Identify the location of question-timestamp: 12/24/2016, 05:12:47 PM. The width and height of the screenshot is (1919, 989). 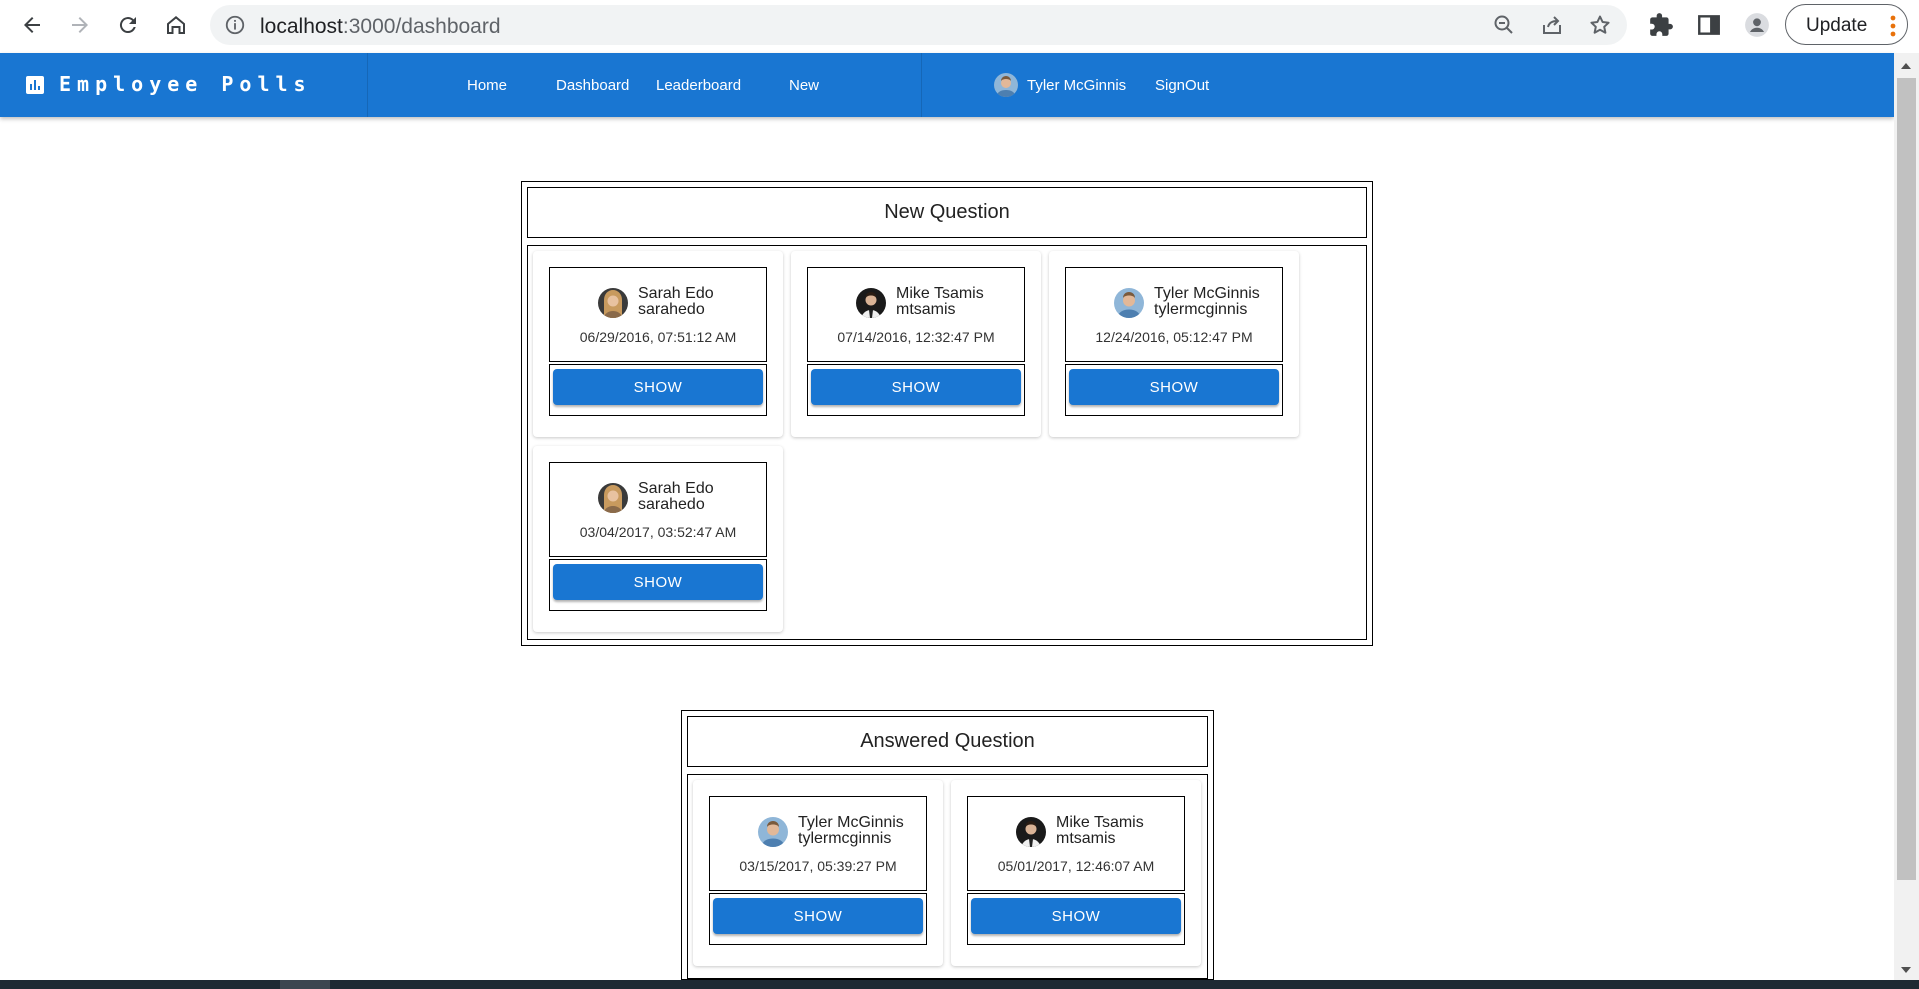
(1174, 337).